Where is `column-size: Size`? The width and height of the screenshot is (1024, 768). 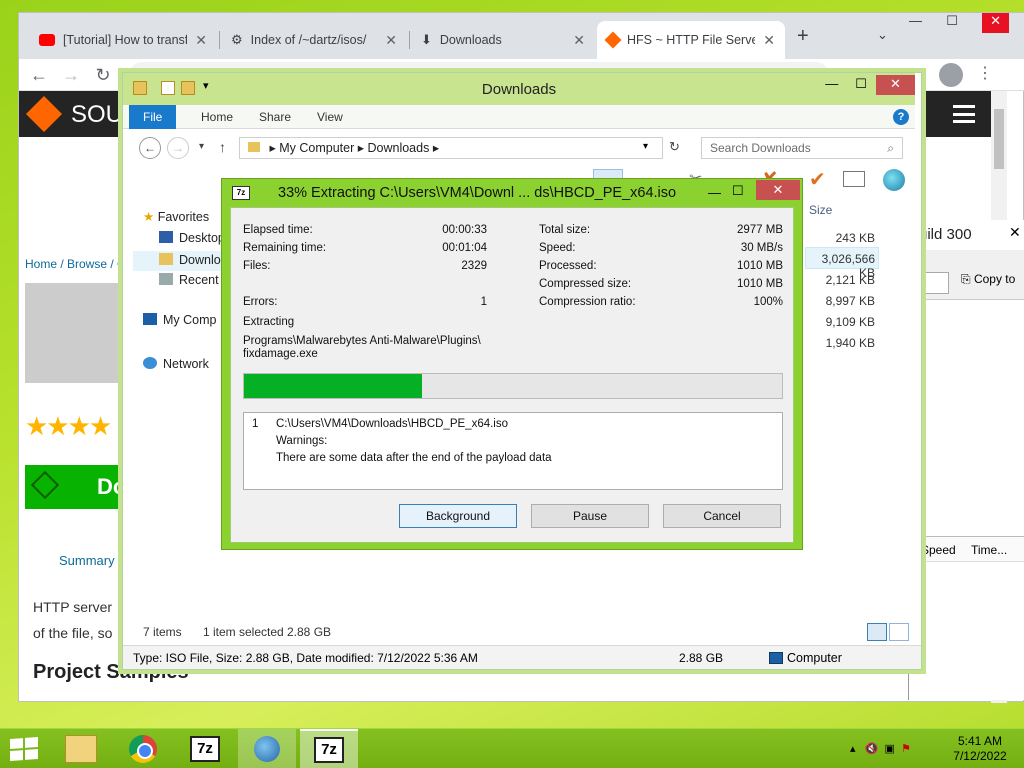
column-size: Size is located at coordinates (820, 210).